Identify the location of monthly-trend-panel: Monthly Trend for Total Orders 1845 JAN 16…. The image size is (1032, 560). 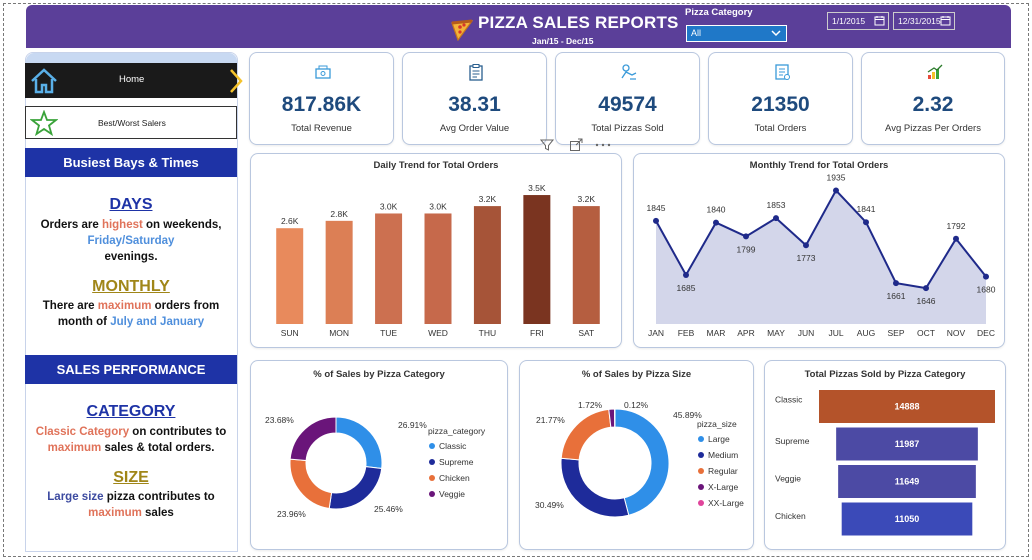
(819, 250).